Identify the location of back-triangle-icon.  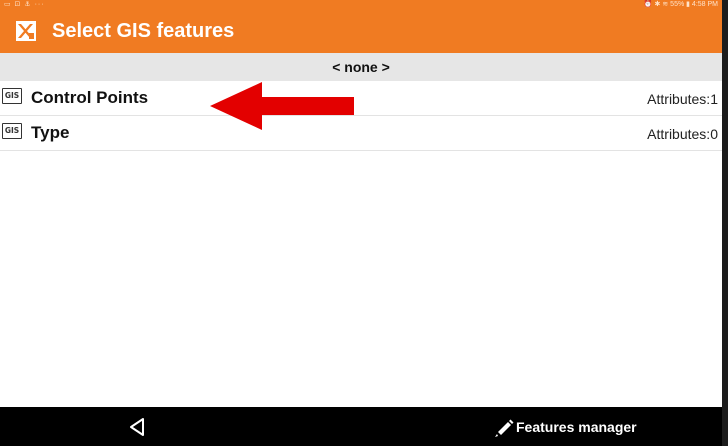
(138, 427).